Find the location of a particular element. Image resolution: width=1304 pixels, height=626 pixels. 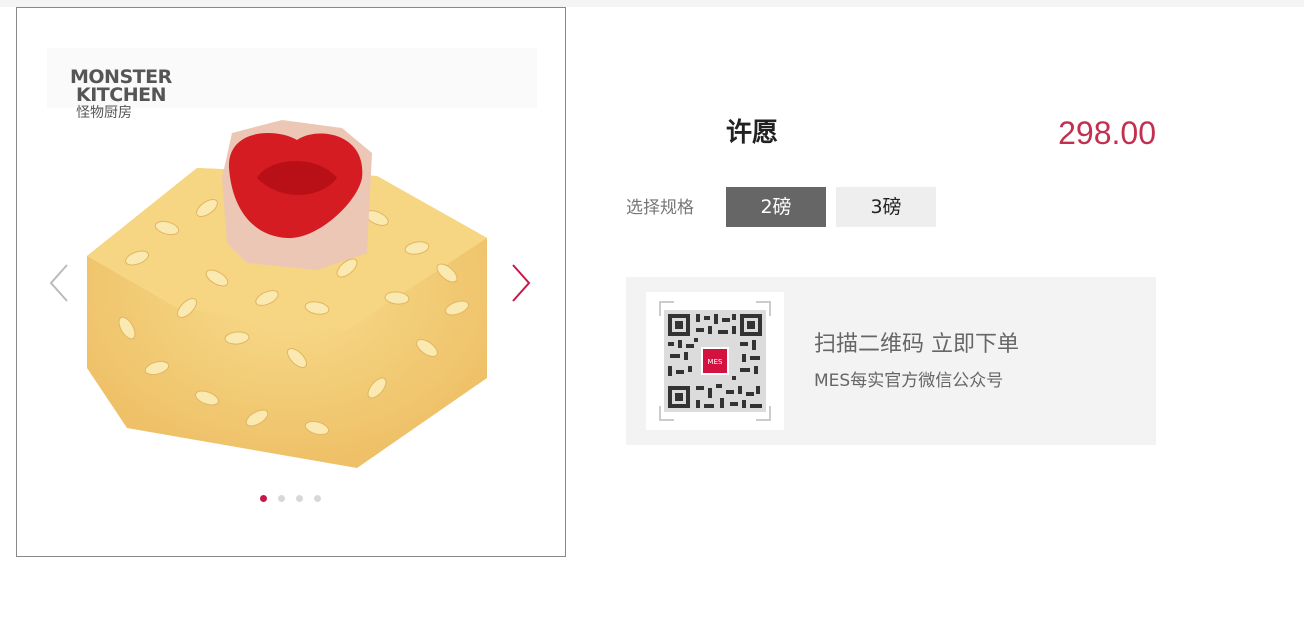

spec-option-2lb: 2磅 is located at coordinates (776, 207).